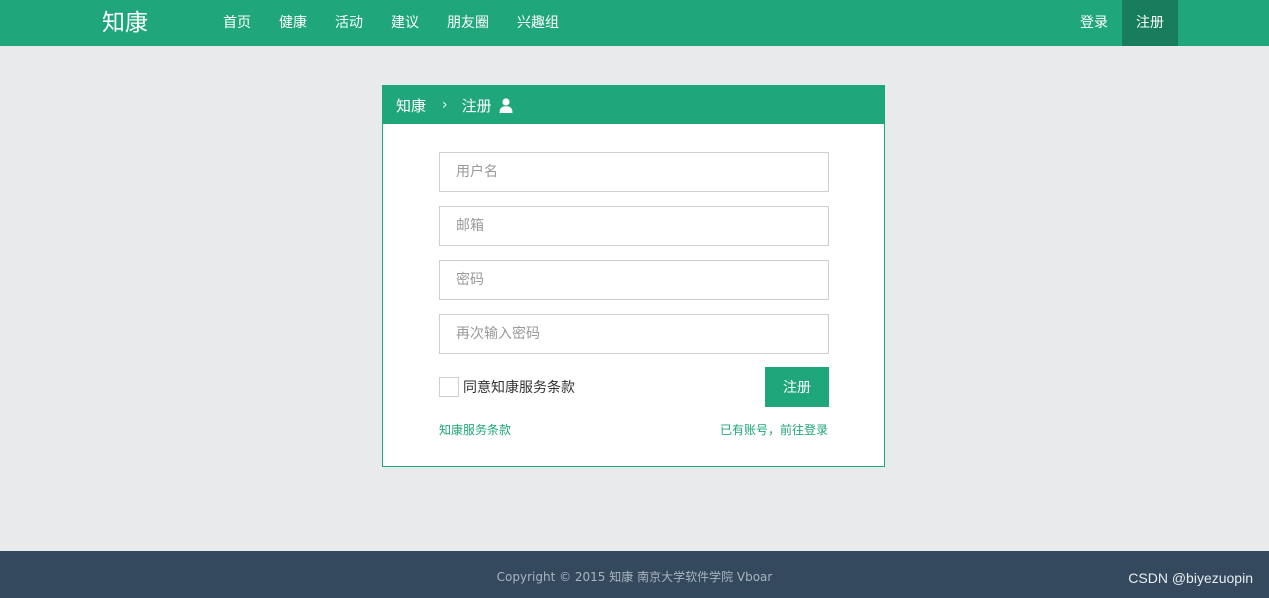 This screenshot has width=1269, height=598. I want to click on csdn-watermark: CSDN @biyezuopin, so click(1190, 578).